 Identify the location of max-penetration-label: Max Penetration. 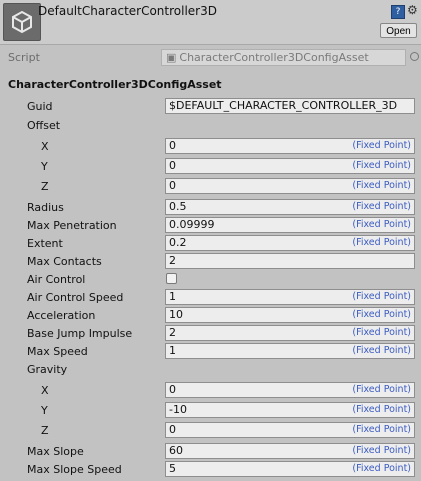
(72, 225).